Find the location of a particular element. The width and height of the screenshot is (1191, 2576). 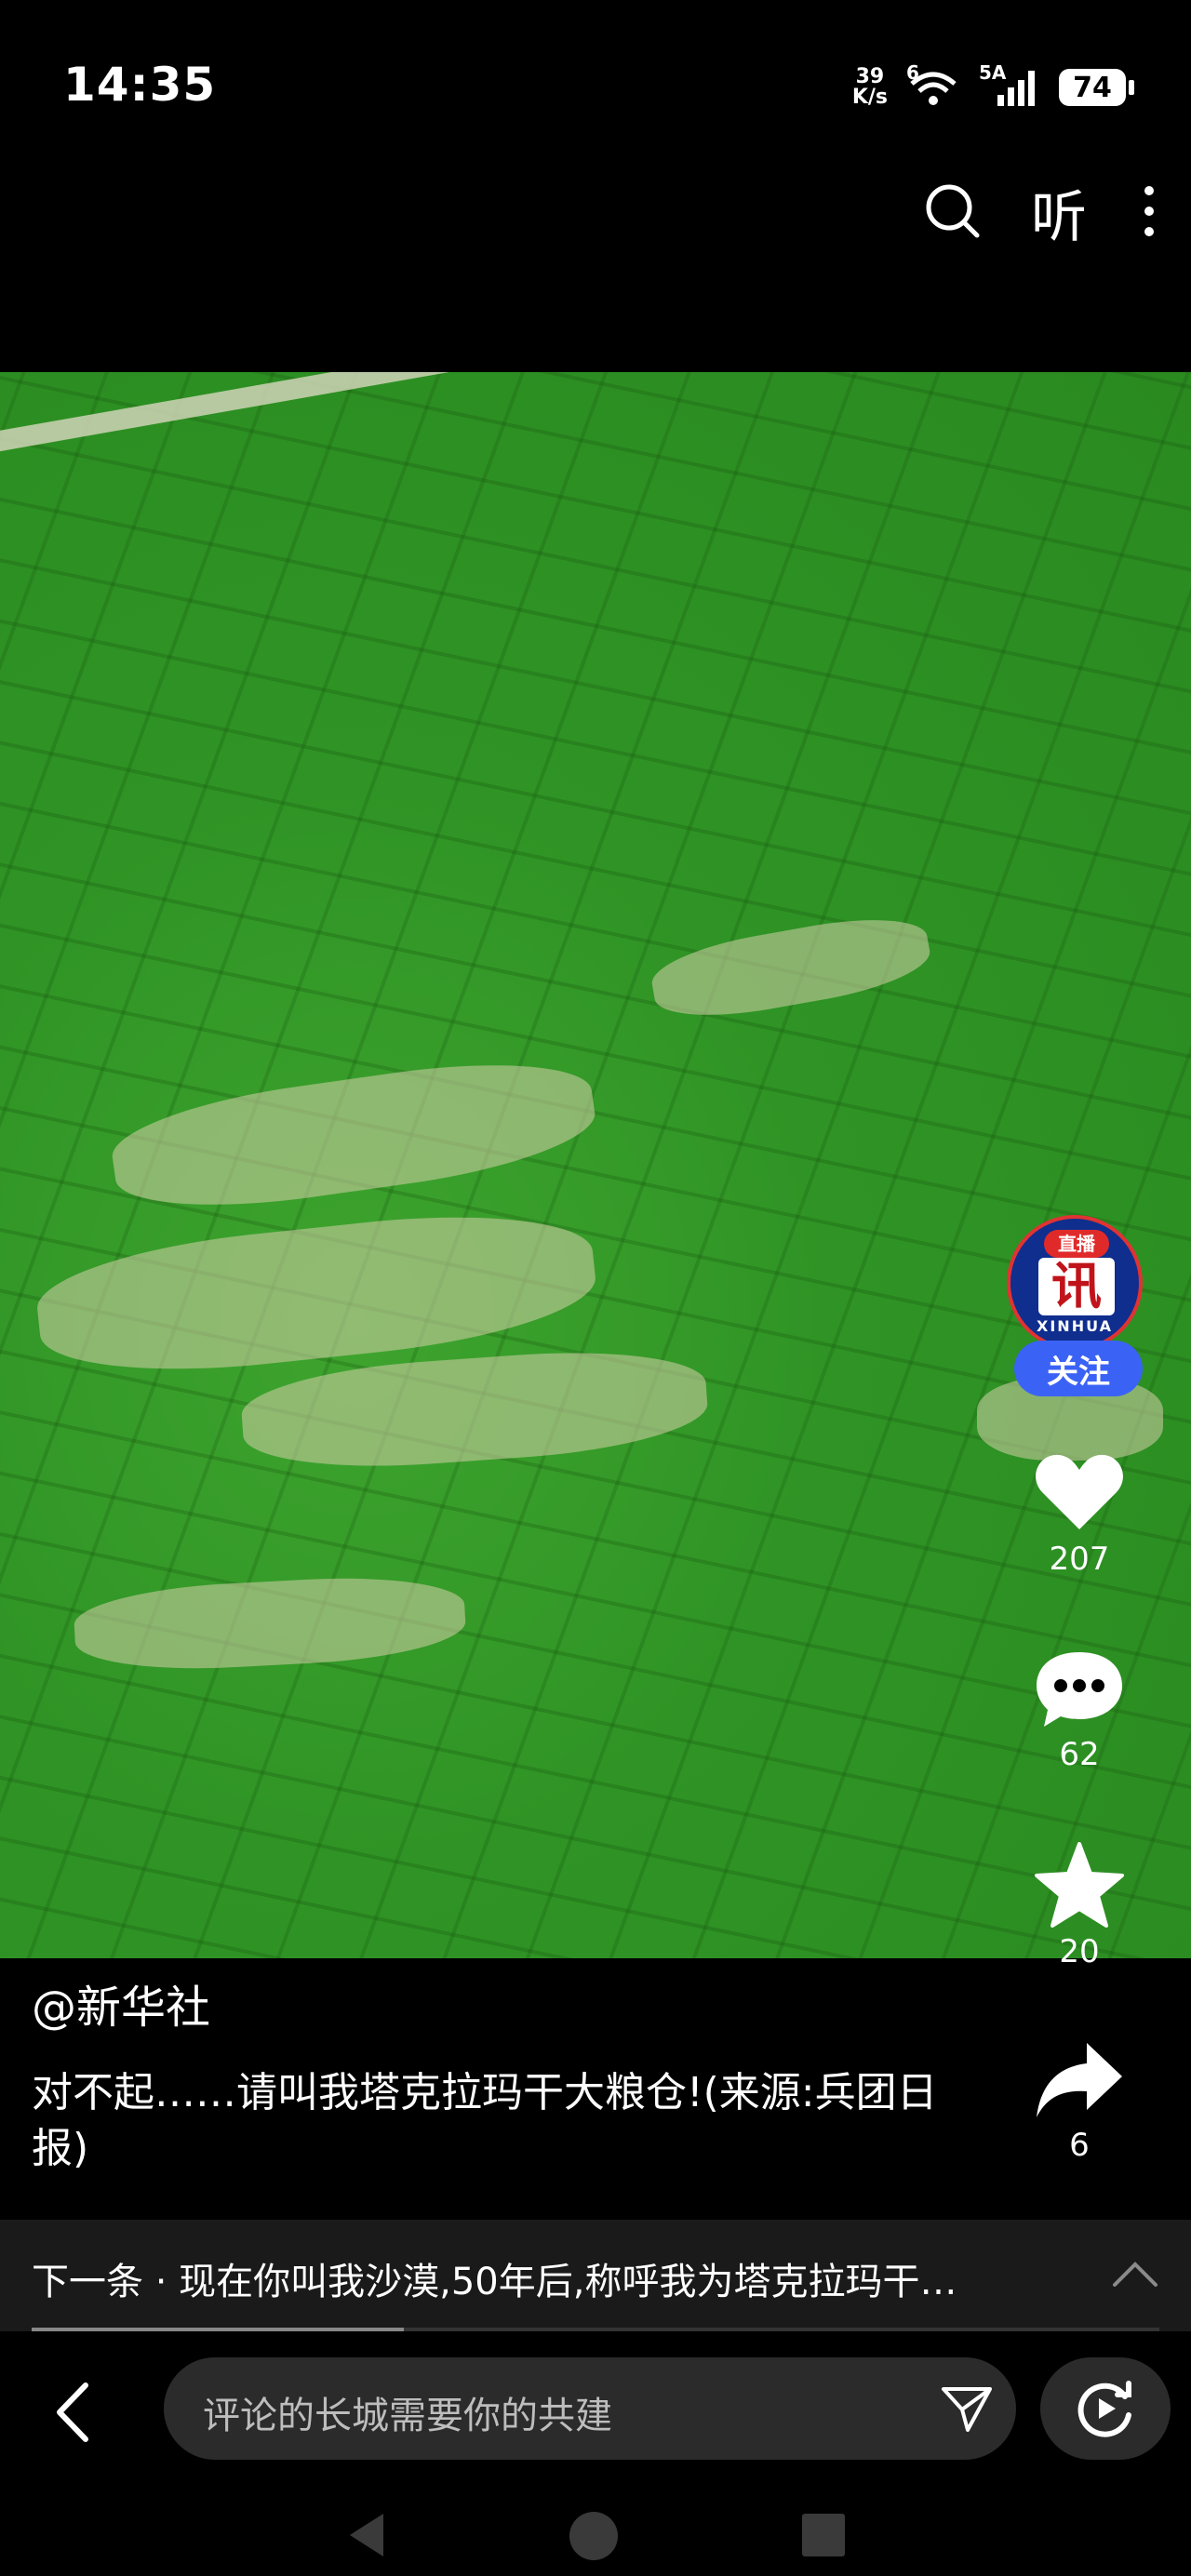

wifi-icon: 6 is located at coordinates (933, 84).